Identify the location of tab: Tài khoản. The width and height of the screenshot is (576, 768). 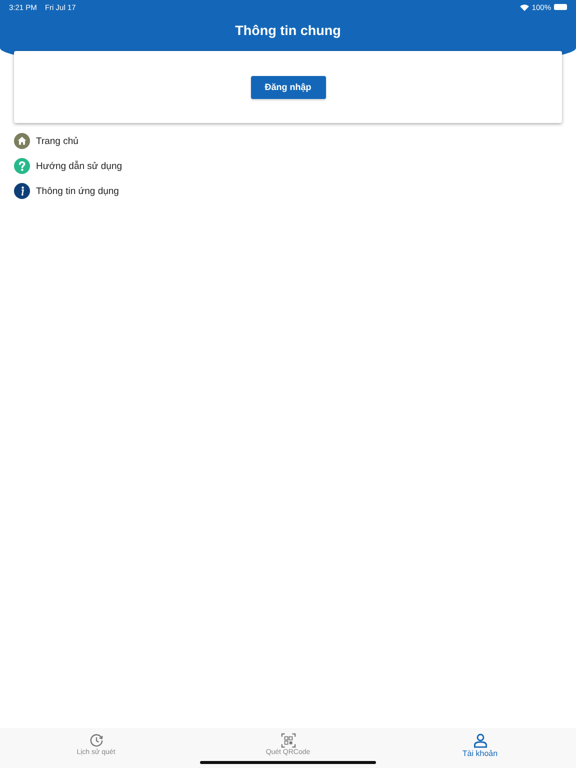
(480, 748).